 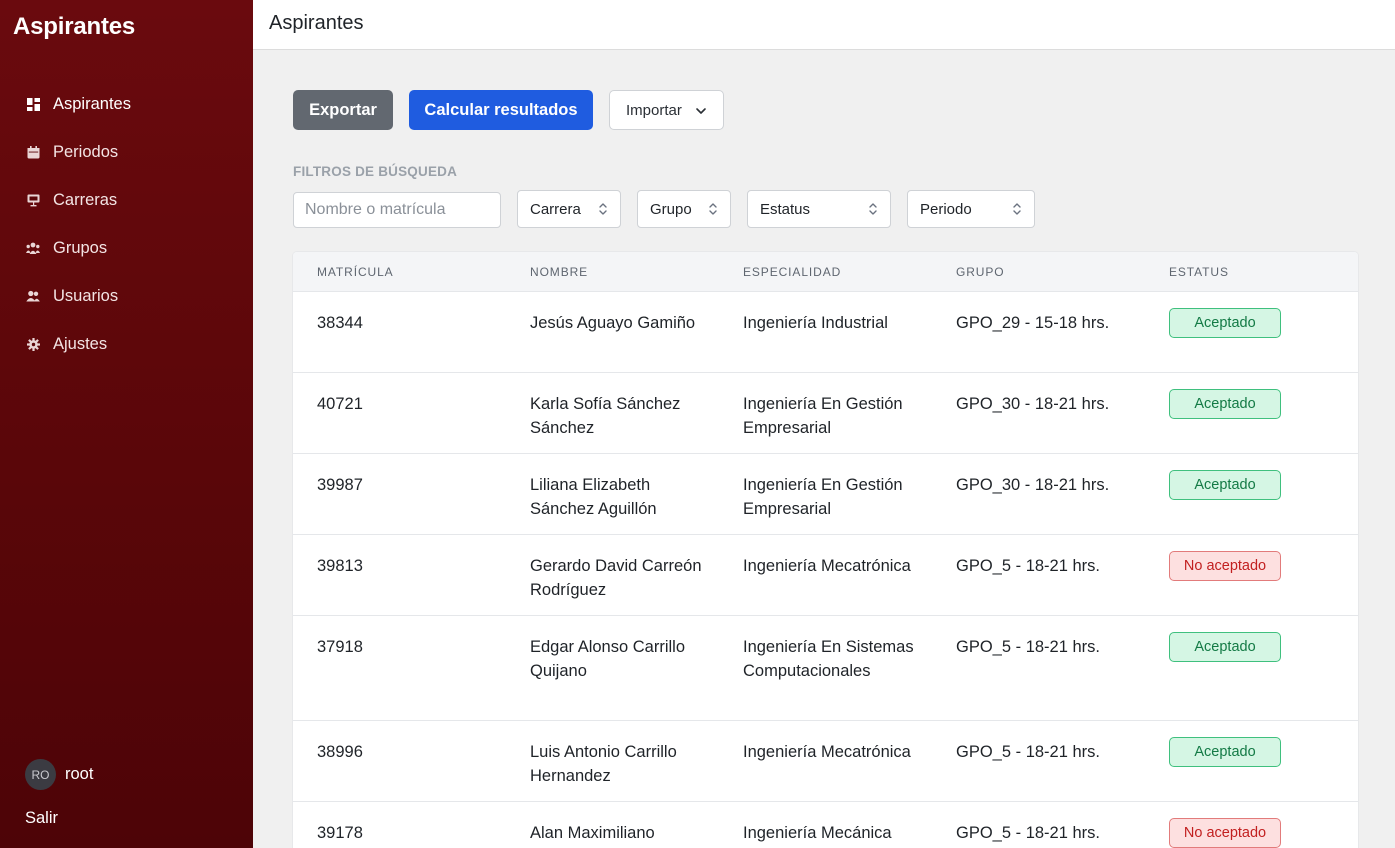 I want to click on sidebar-item-grupos: Grupos, so click(x=126, y=248).